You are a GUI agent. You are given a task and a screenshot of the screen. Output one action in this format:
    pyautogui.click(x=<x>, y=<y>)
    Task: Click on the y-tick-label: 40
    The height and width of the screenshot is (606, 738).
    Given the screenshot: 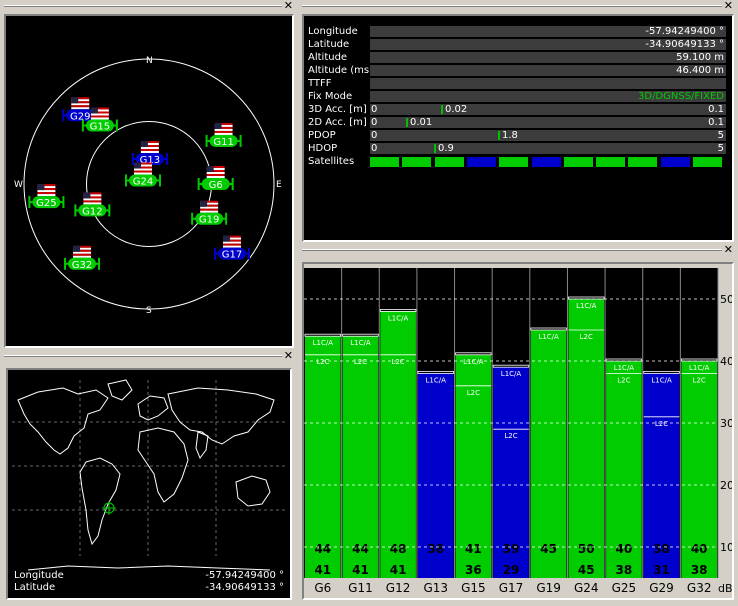 What is the action you would take?
    pyautogui.click(x=726, y=361)
    